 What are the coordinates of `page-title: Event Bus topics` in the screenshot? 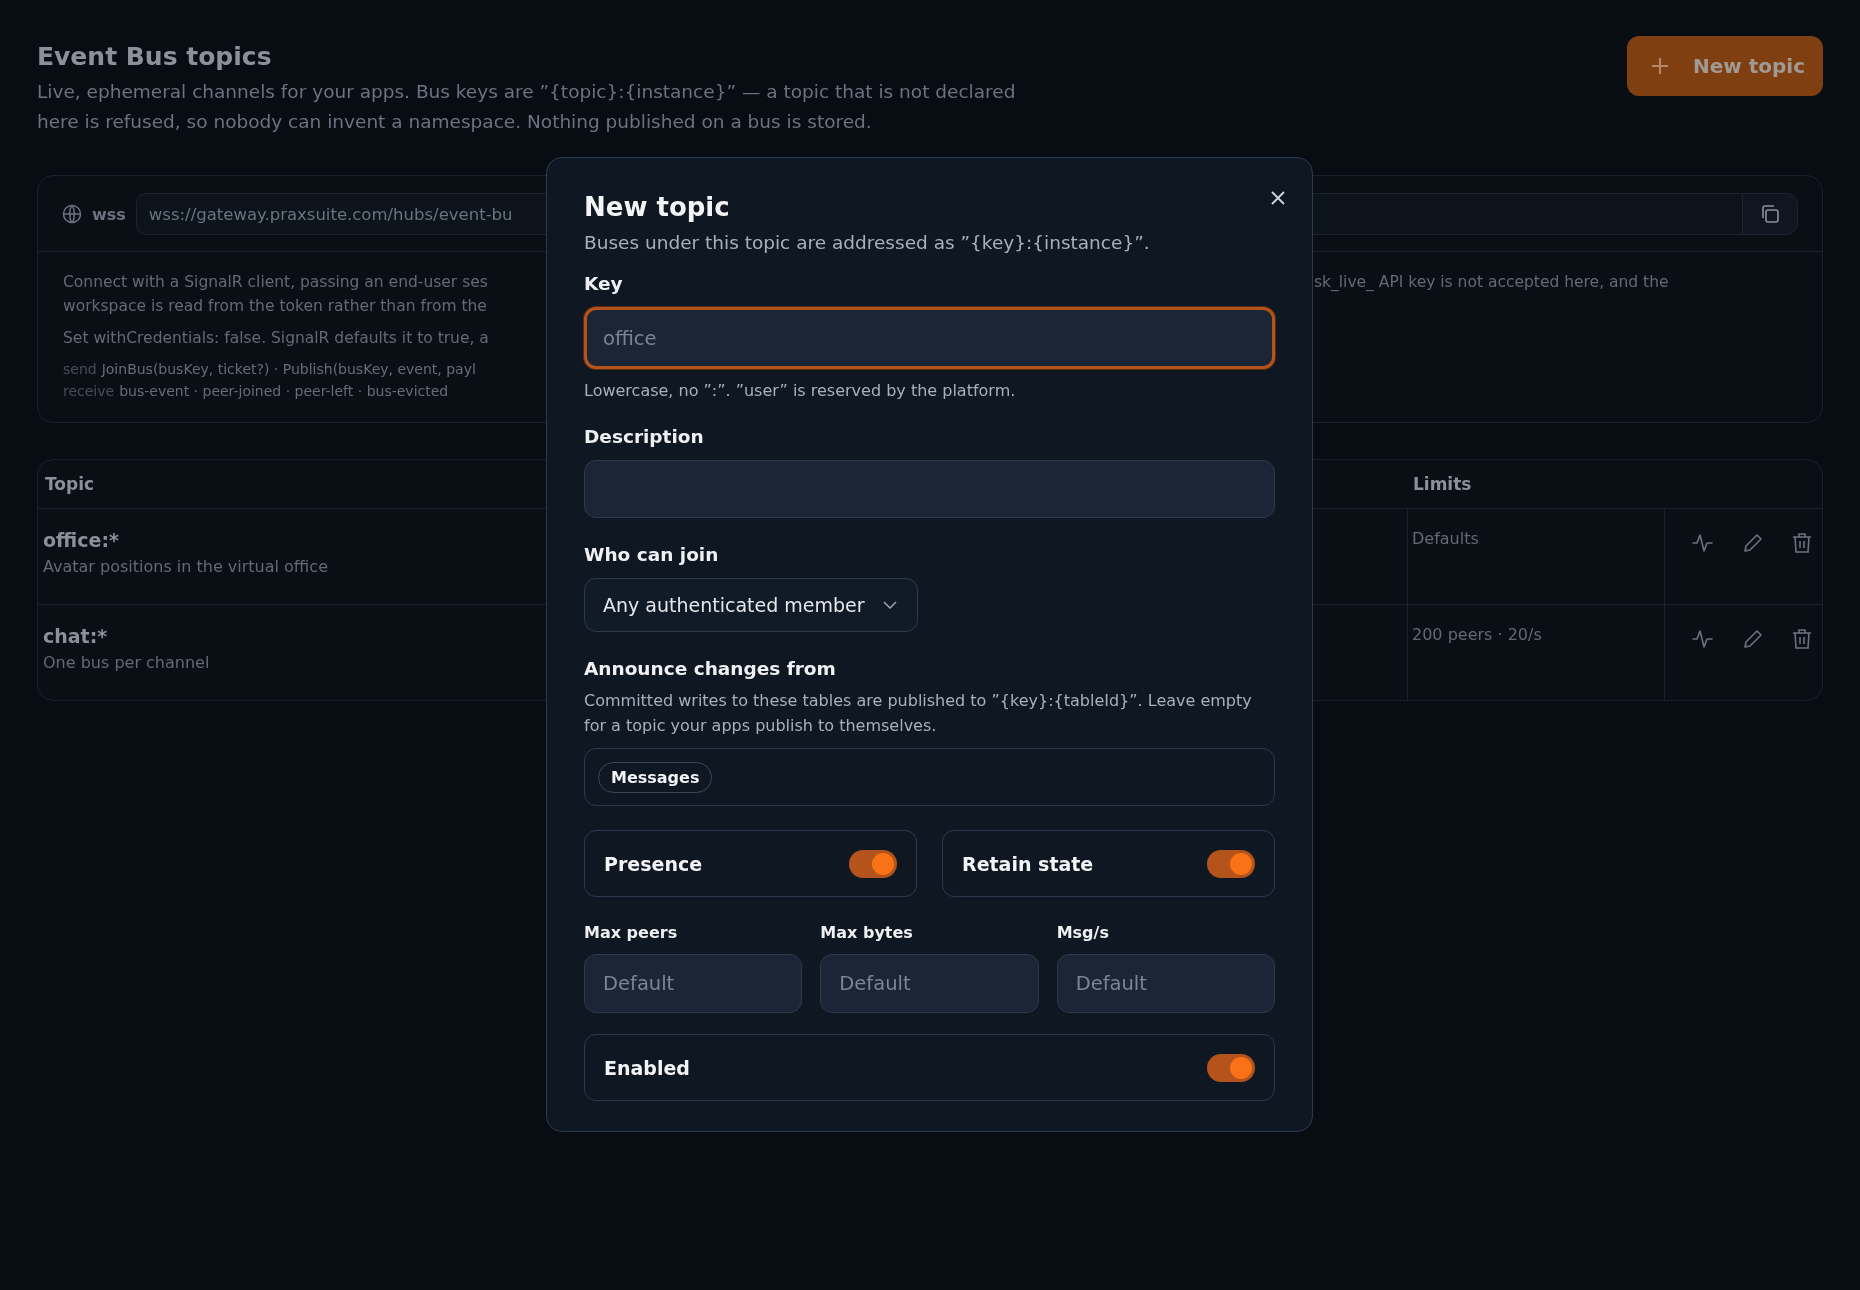 It's located at (155, 56).